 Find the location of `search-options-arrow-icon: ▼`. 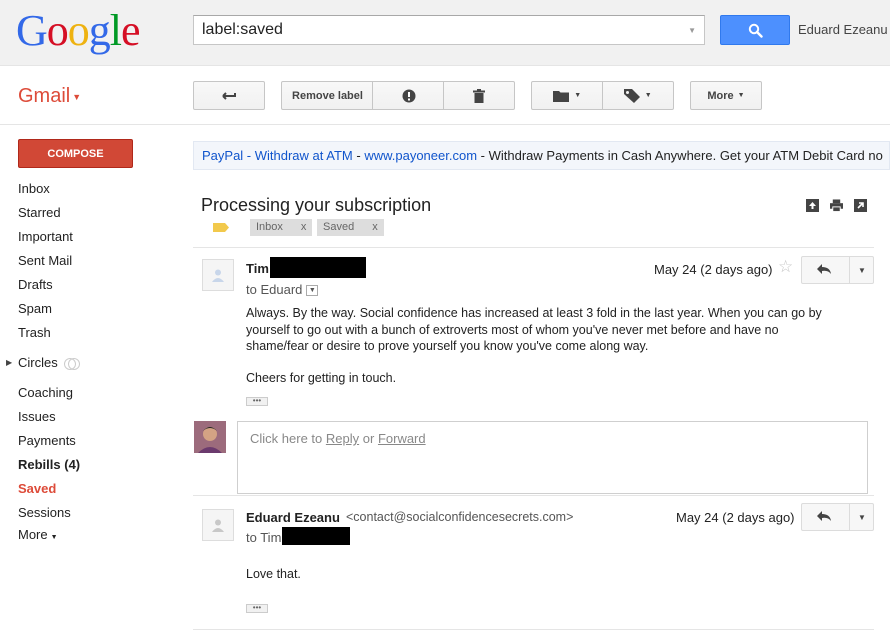

search-options-arrow-icon: ▼ is located at coordinates (692, 30).